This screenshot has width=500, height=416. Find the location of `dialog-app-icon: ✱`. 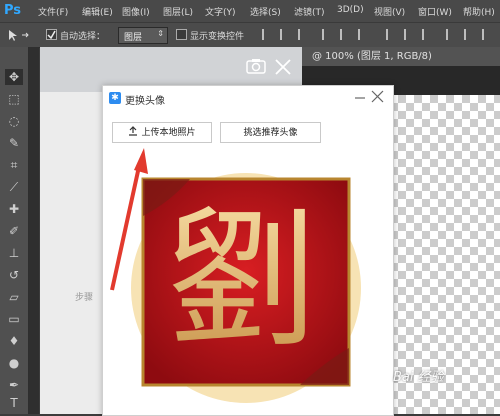

dialog-app-icon: ✱ is located at coordinates (115, 98).